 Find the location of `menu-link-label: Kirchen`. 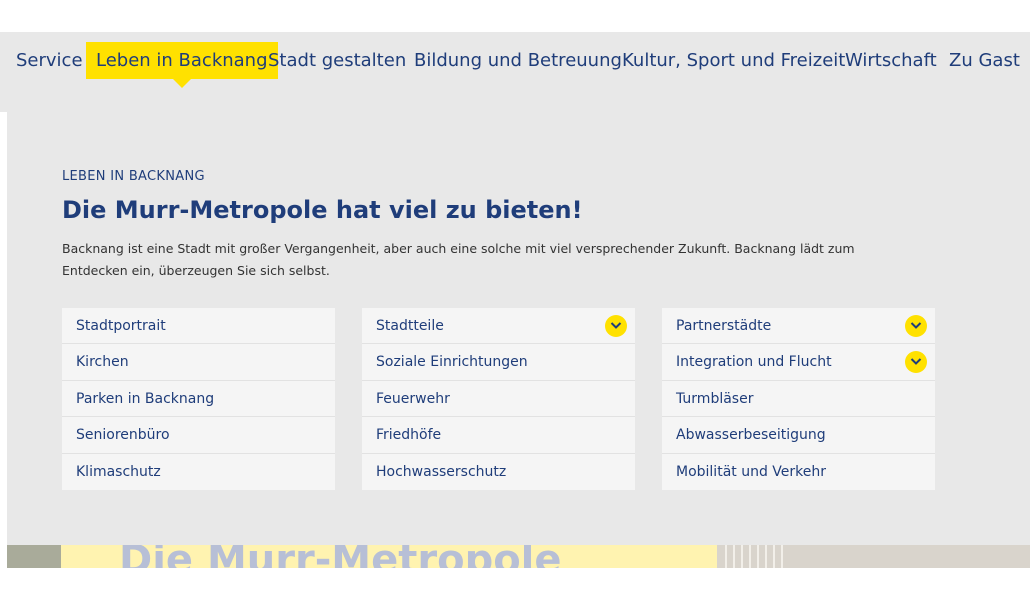

menu-link-label: Kirchen is located at coordinates (102, 362).